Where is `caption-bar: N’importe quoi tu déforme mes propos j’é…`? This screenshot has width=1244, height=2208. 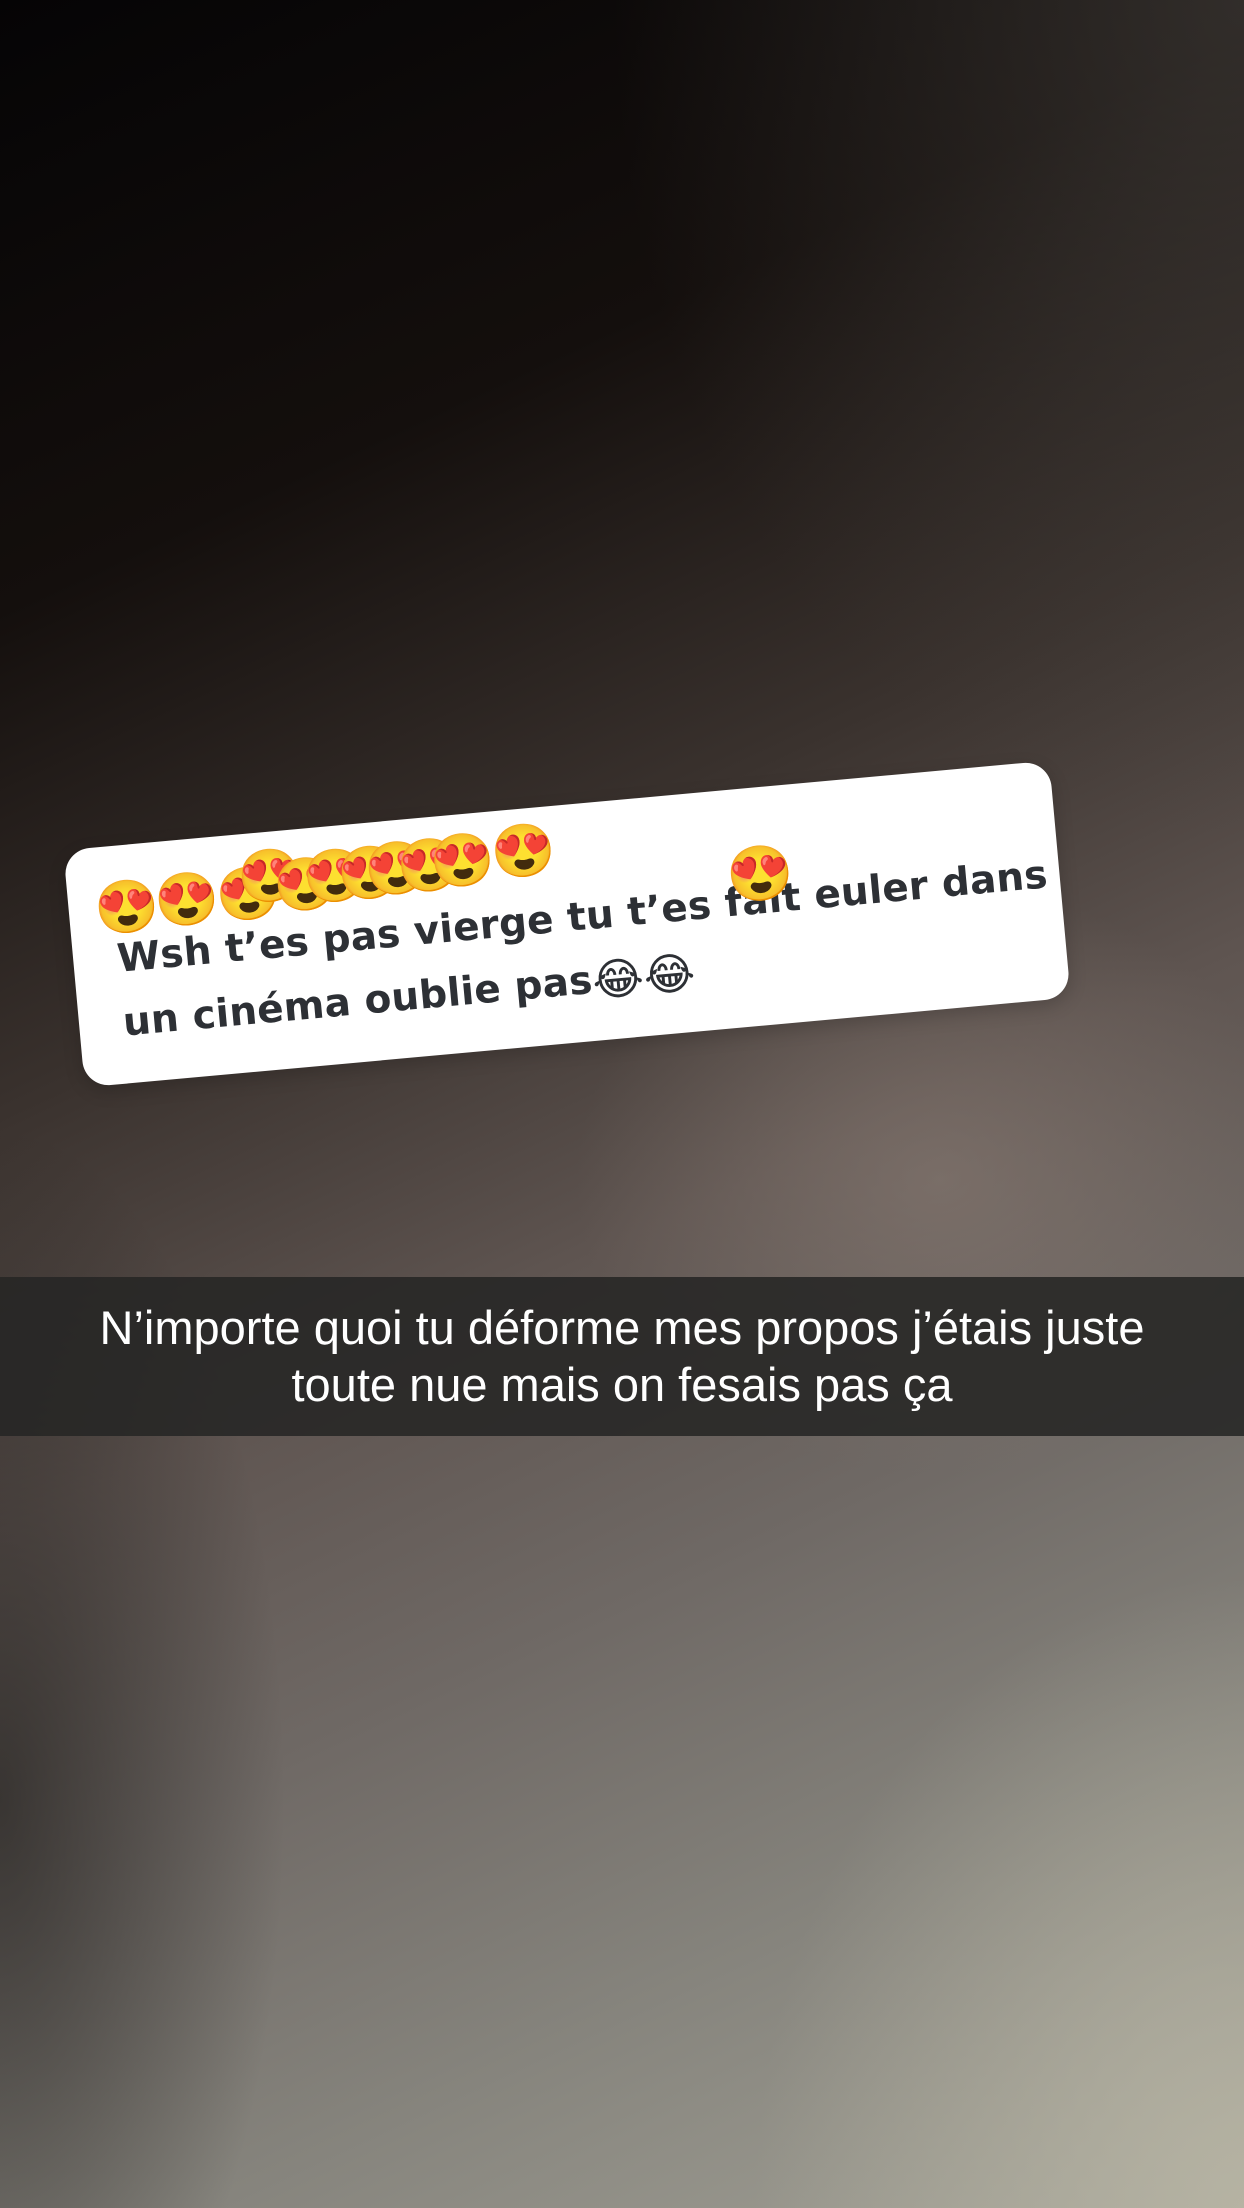
caption-bar: N’importe quoi tu déforme mes propos j’é… is located at coordinates (622, 1356).